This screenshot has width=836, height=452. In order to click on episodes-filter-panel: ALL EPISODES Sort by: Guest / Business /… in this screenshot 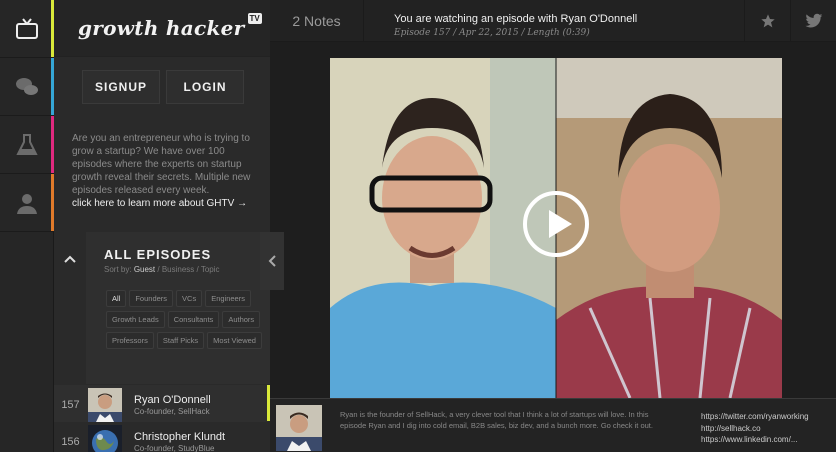, I will do `click(162, 308)`.